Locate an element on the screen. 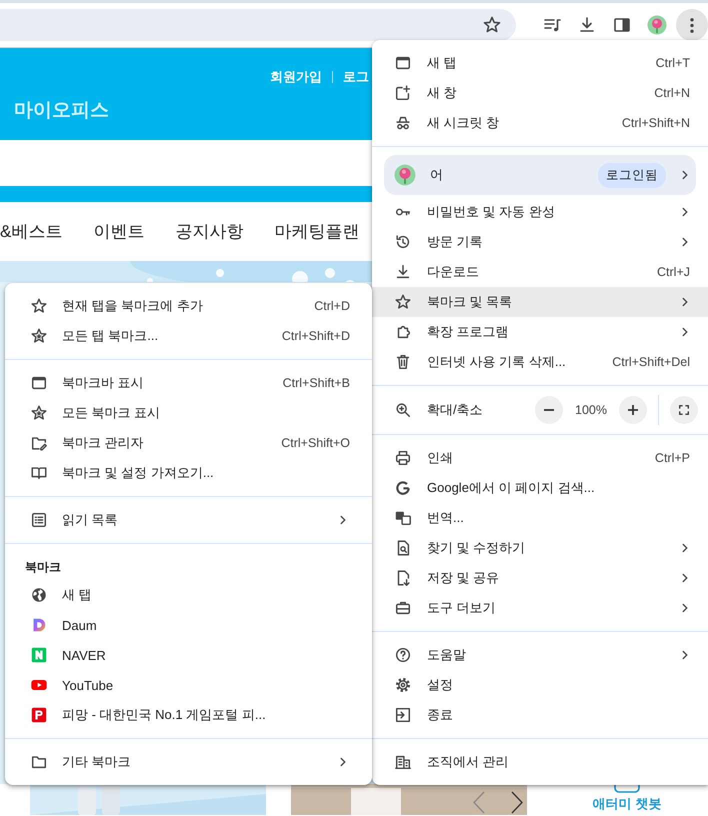  nav-link: 이벤트 is located at coordinates (118, 231).